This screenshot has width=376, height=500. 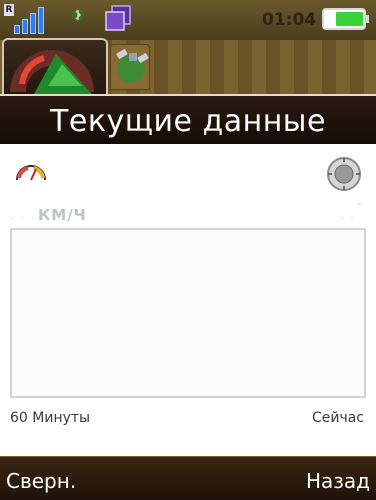 What do you see at coordinates (23, 219) in the screenshot?
I see `axis-dots-left: · · ·` at bounding box center [23, 219].